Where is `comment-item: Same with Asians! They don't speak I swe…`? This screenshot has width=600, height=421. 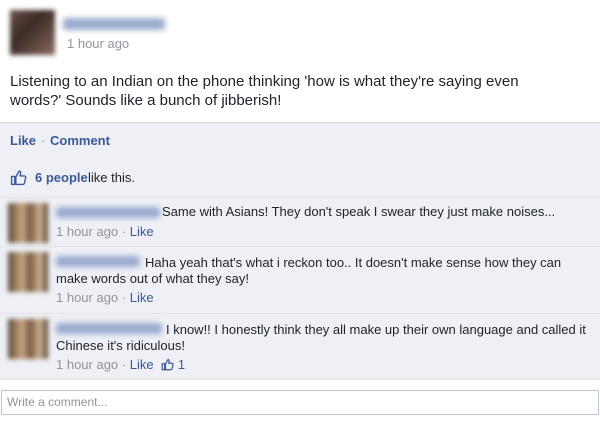
comment-item: Same with Asians! They don't speak I swe… is located at coordinates (300, 222).